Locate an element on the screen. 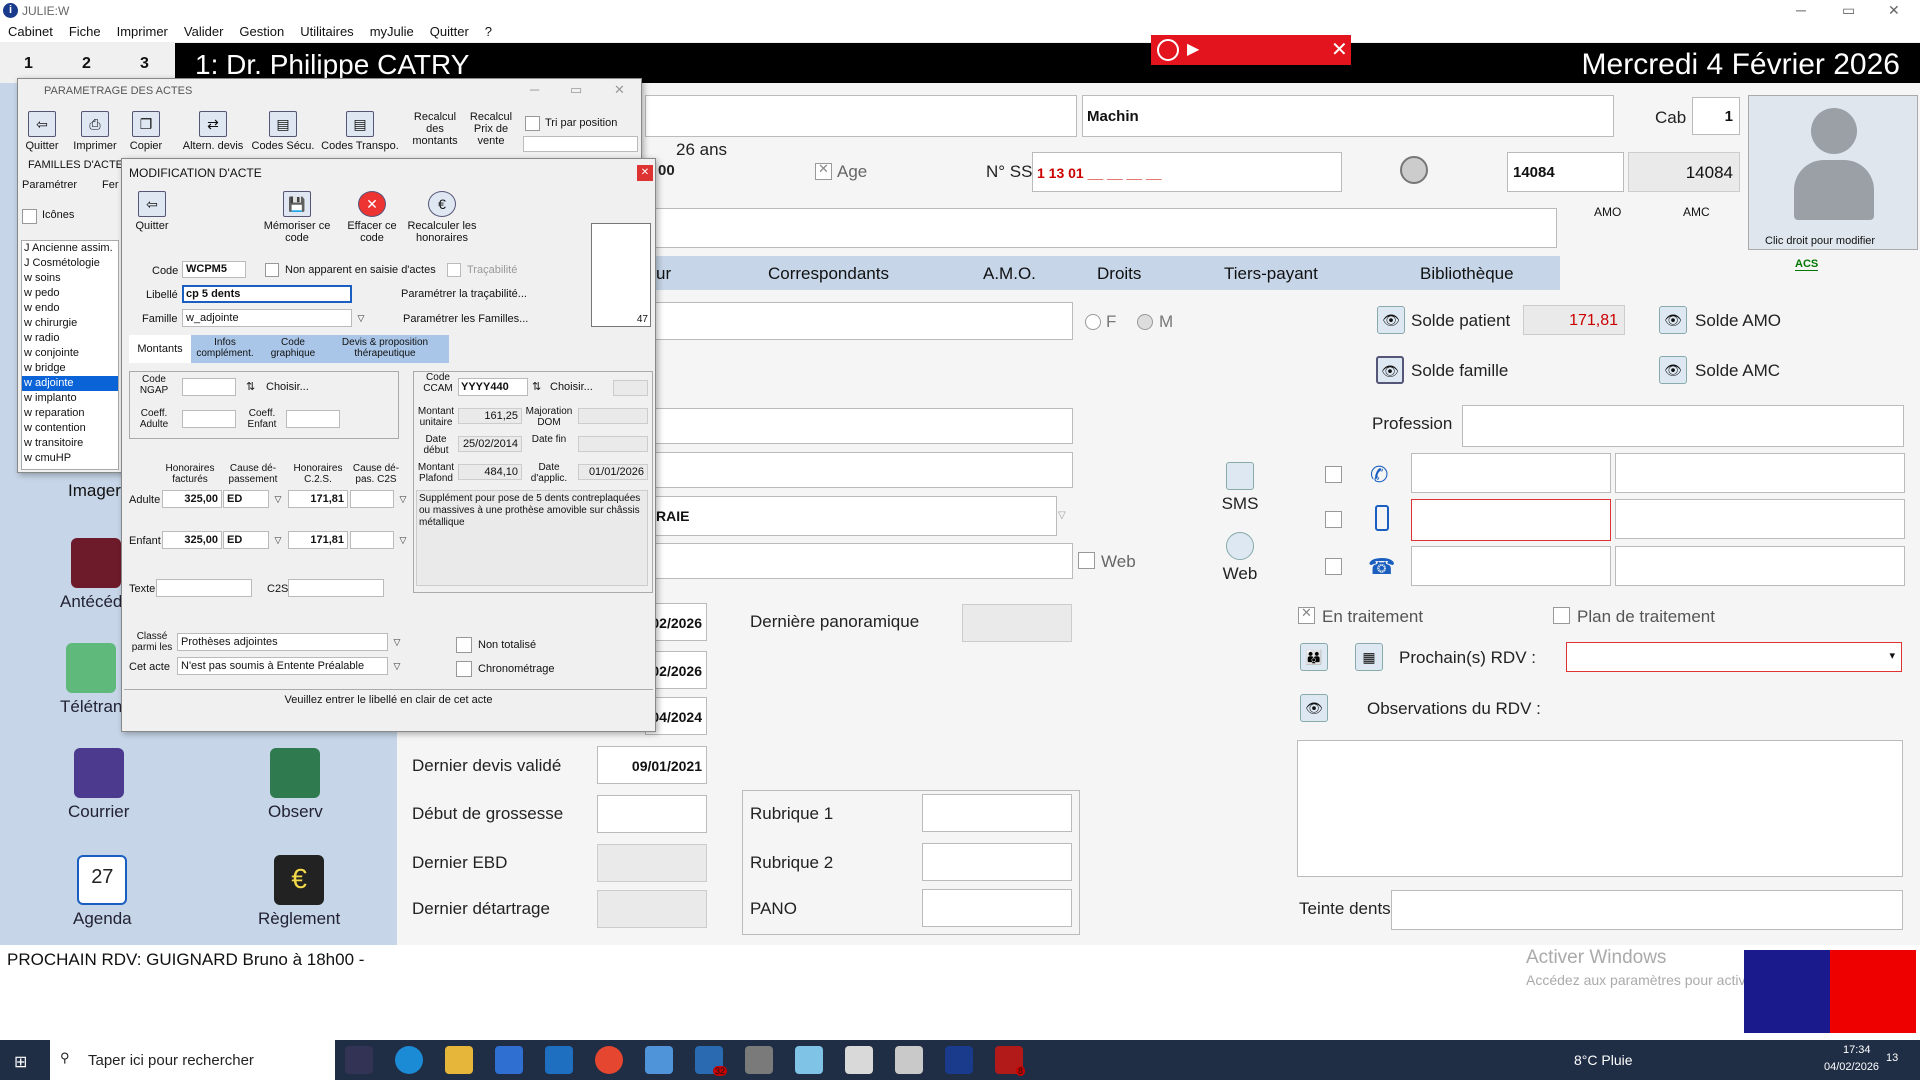 Image resolution: width=1920 pixels, height=1080 pixels. edge-icon is located at coordinates (409, 1060).